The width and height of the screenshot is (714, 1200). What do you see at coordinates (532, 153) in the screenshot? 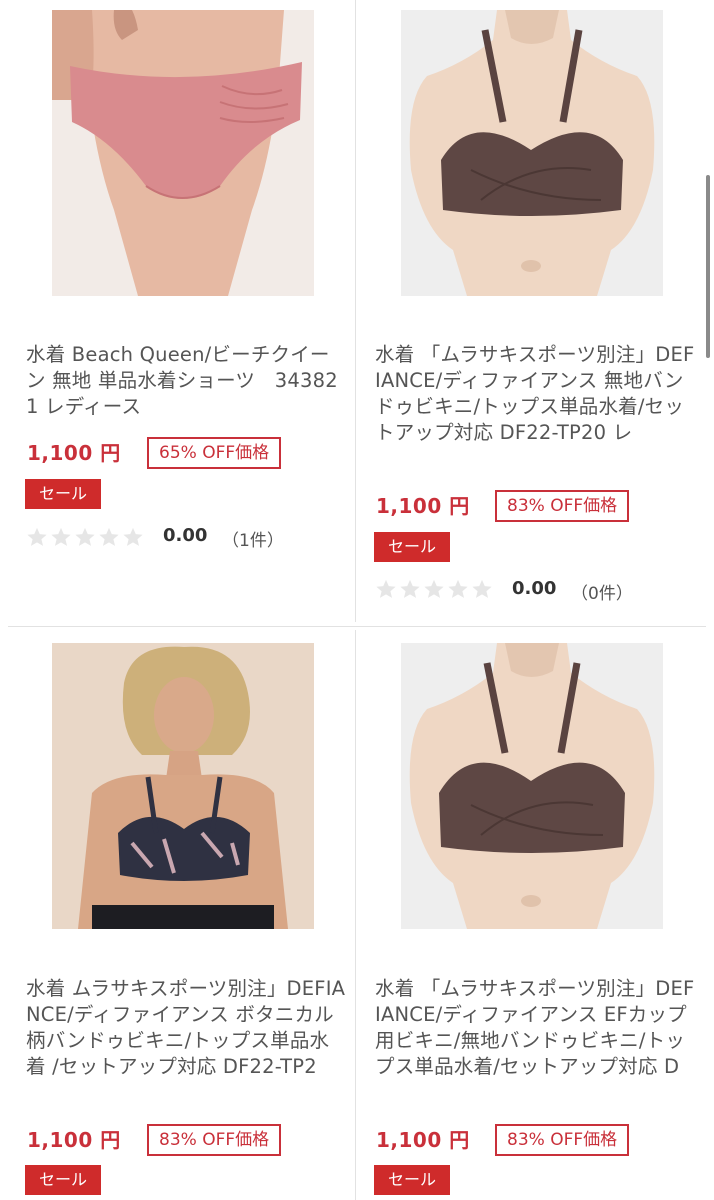
I see `product-image-brown-bandeau-top` at bounding box center [532, 153].